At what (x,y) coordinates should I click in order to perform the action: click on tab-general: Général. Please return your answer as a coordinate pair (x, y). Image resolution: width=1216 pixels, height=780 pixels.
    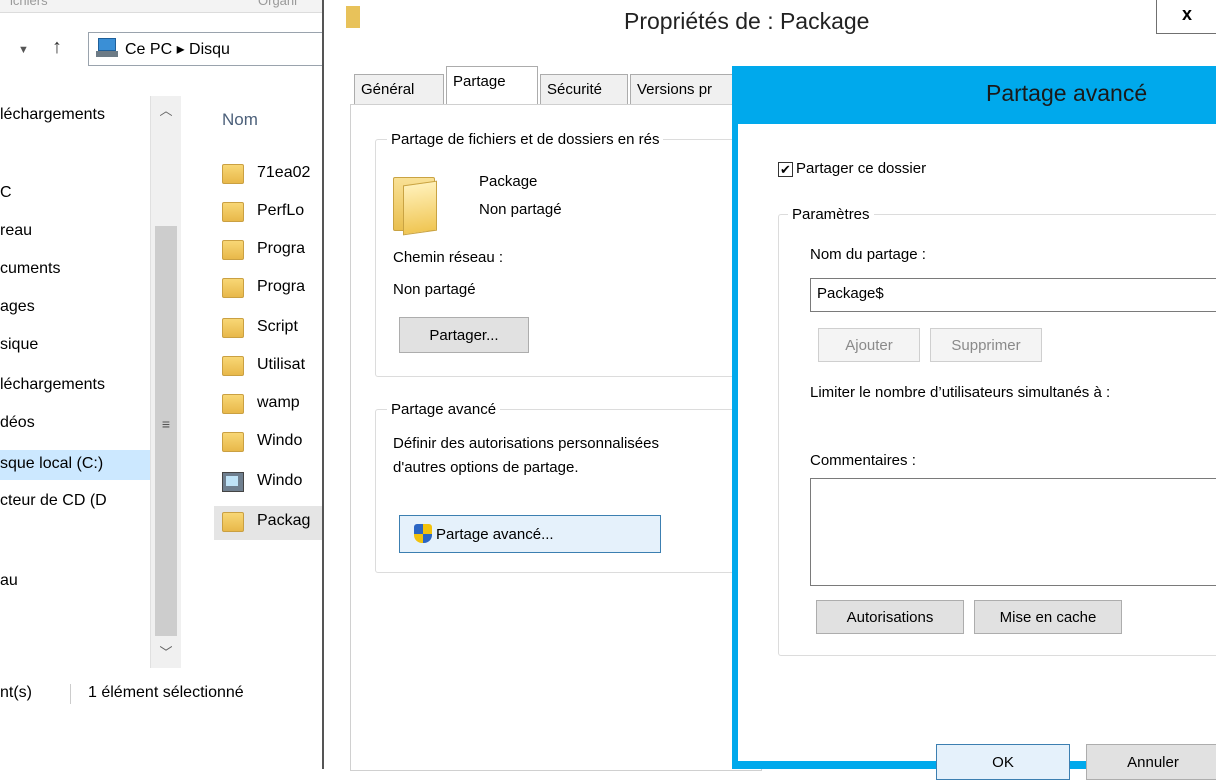
    Looking at the image, I should click on (399, 89).